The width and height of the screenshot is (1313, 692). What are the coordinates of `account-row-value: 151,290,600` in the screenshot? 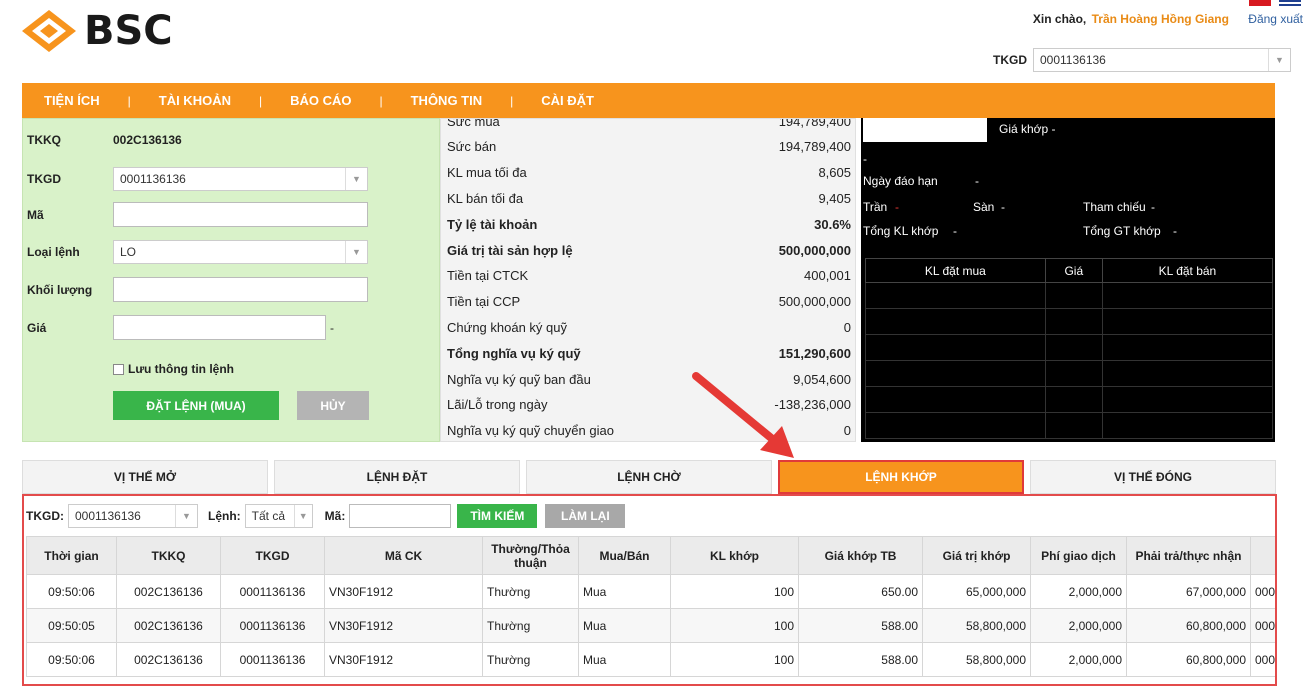 It's located at (814, 353).